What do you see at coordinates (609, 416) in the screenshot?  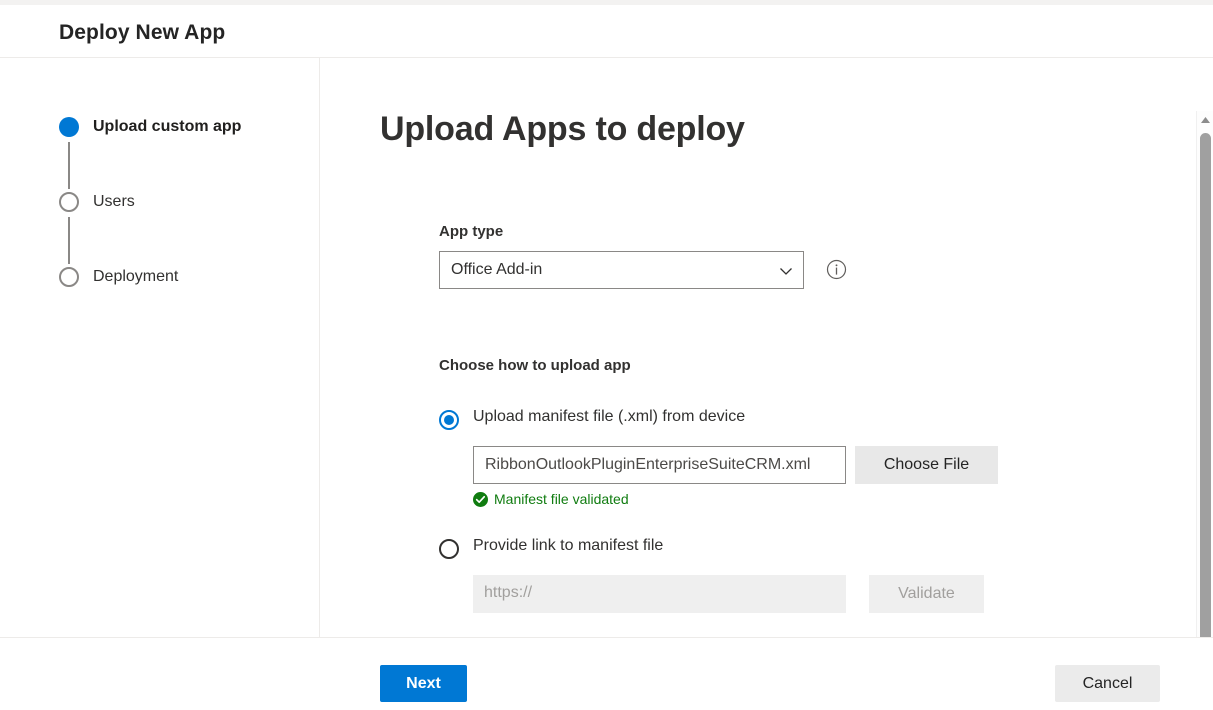 I see `radio-label: Upload manifest file (.xml) from device` at bounding box center [609, 416].